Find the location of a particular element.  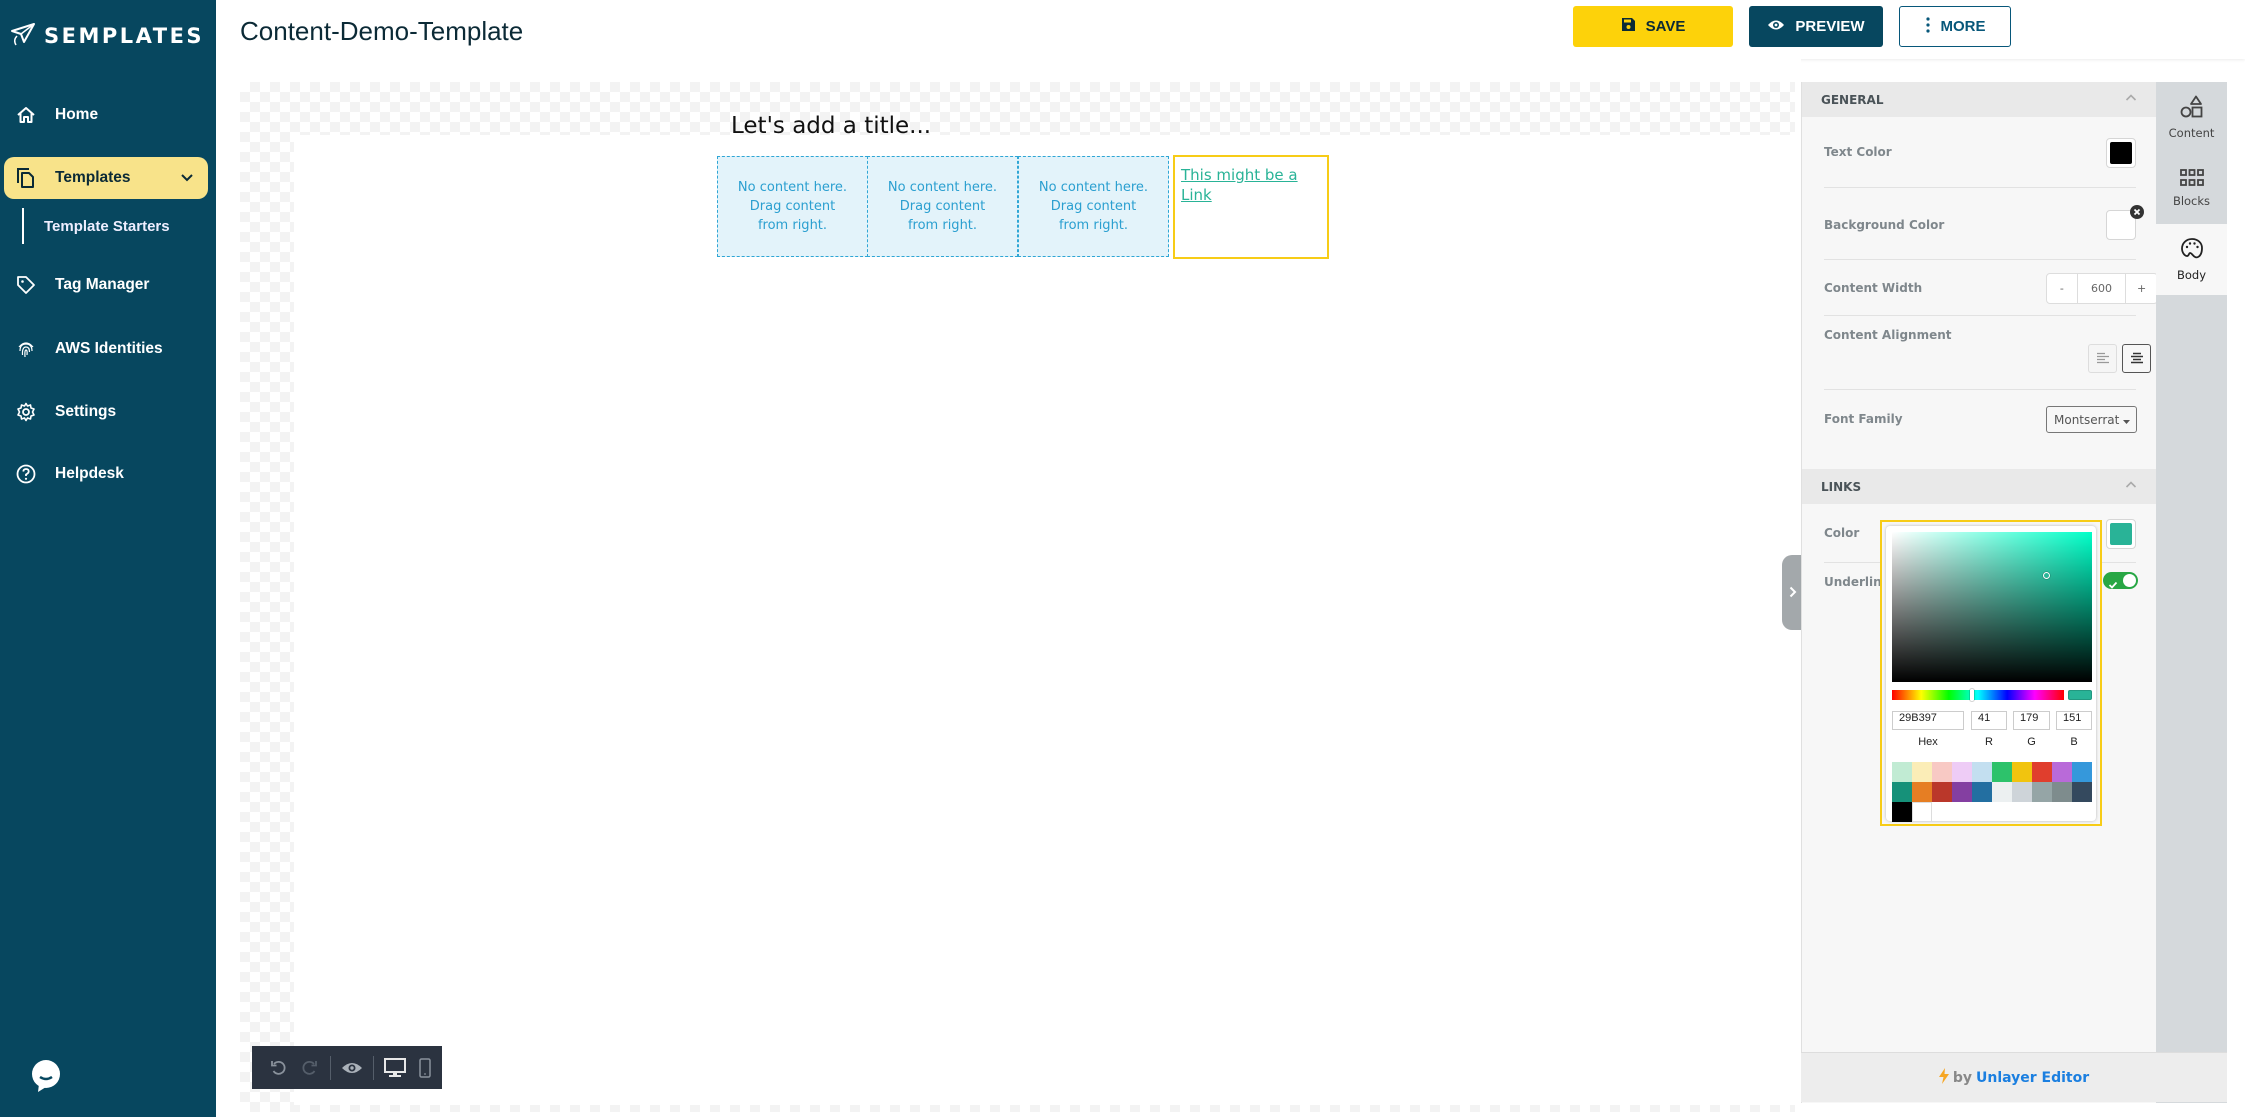

color-picker: 29B397 41 179 151 Hex R G B is located at coordinates (1991, 674).